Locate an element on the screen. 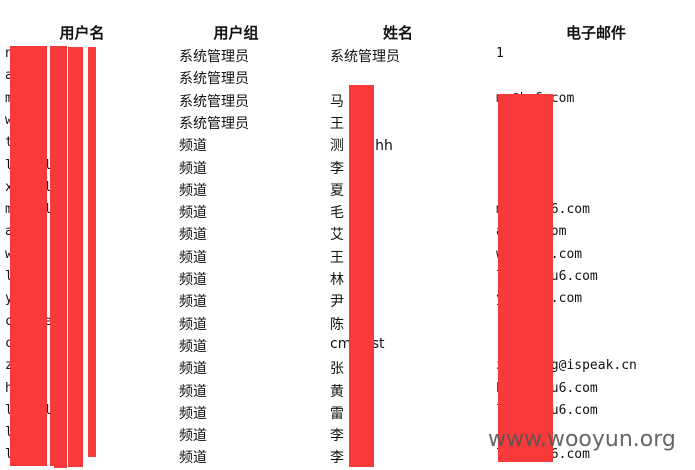  header-usergroup: 用户组 is located at coordinates (236, 33).